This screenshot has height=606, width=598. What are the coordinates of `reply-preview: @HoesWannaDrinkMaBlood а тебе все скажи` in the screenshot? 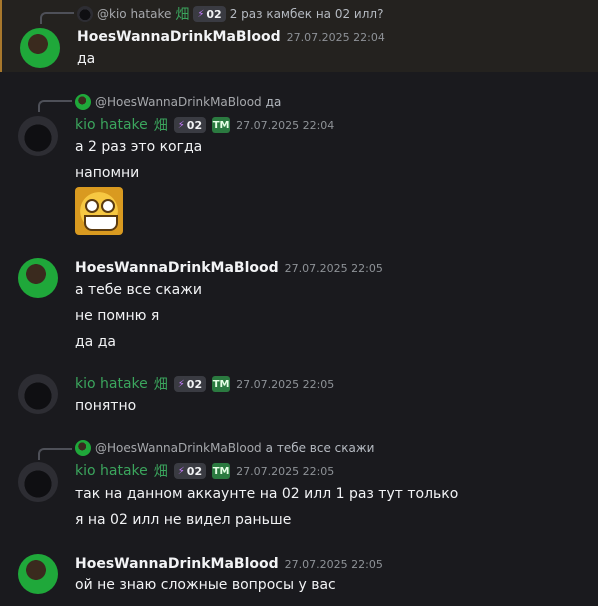 It's located at (224, 448).